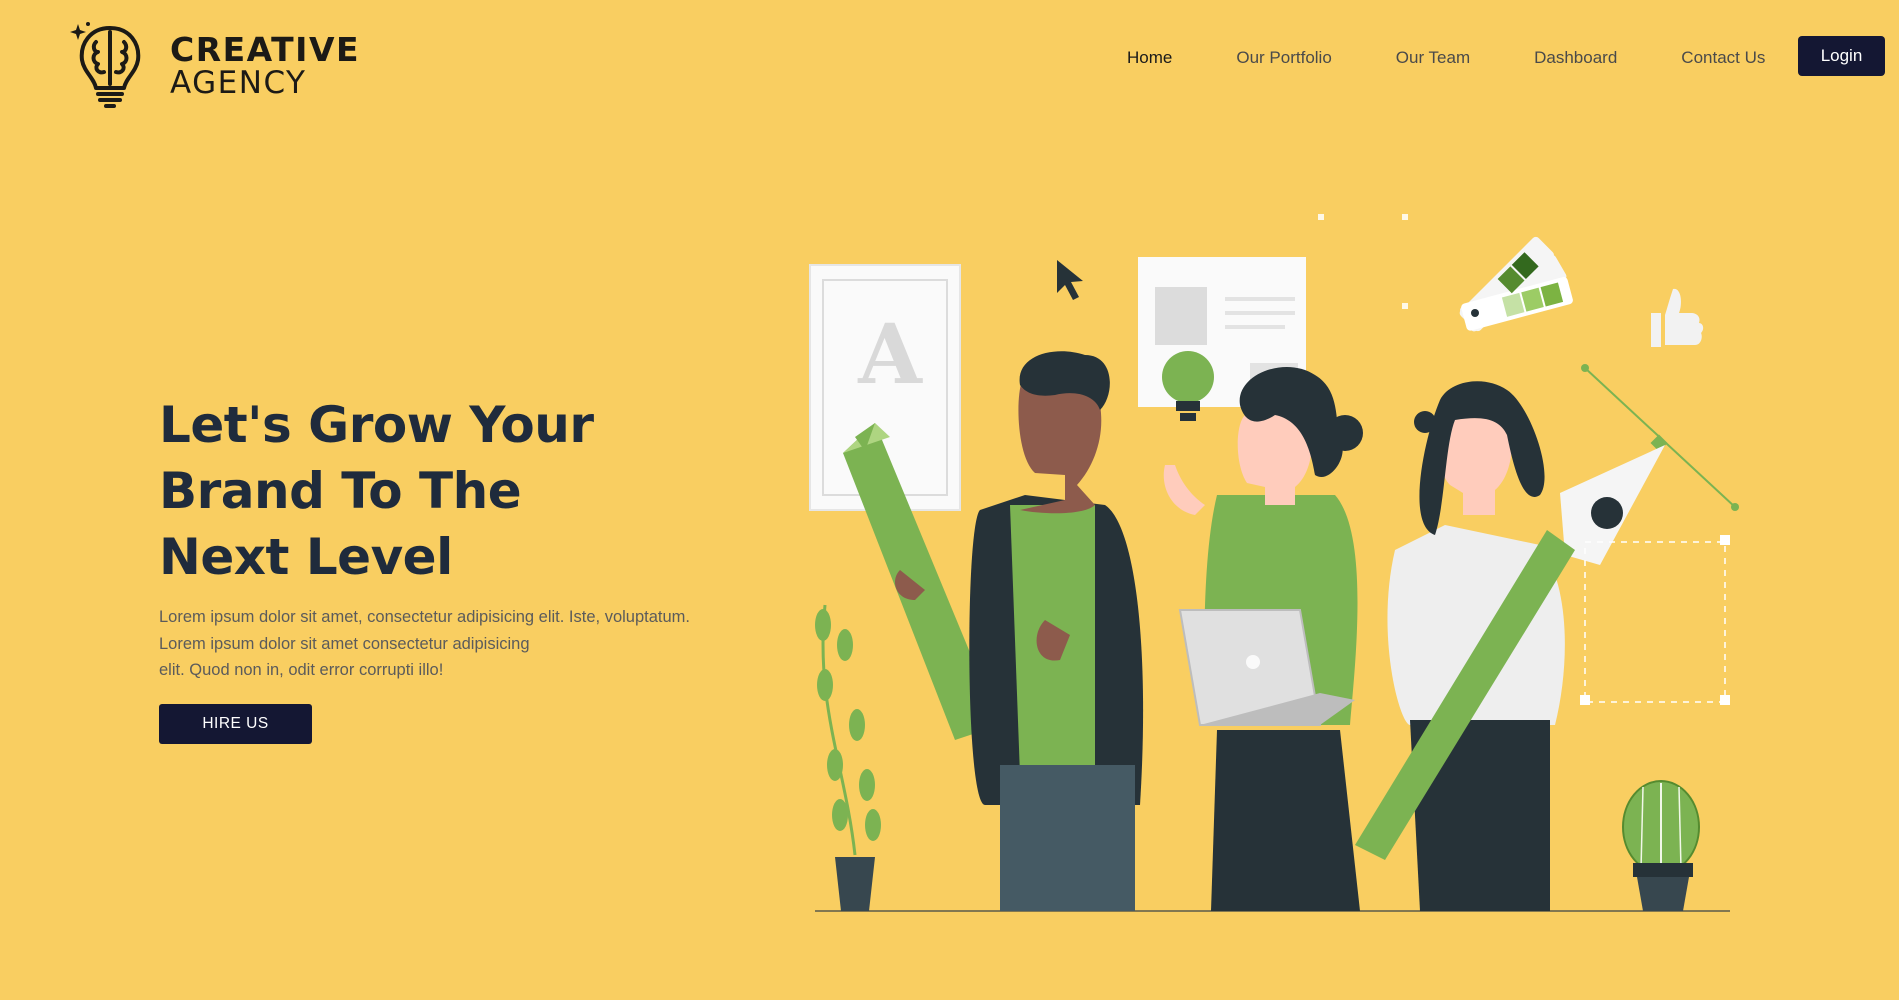 The width and height of the screenshot is (1899, 1000). Describe the element at coordinates (1283, 58) in the screenshot. I see `nav-our-portfolio: Our Portfolio` at that location.